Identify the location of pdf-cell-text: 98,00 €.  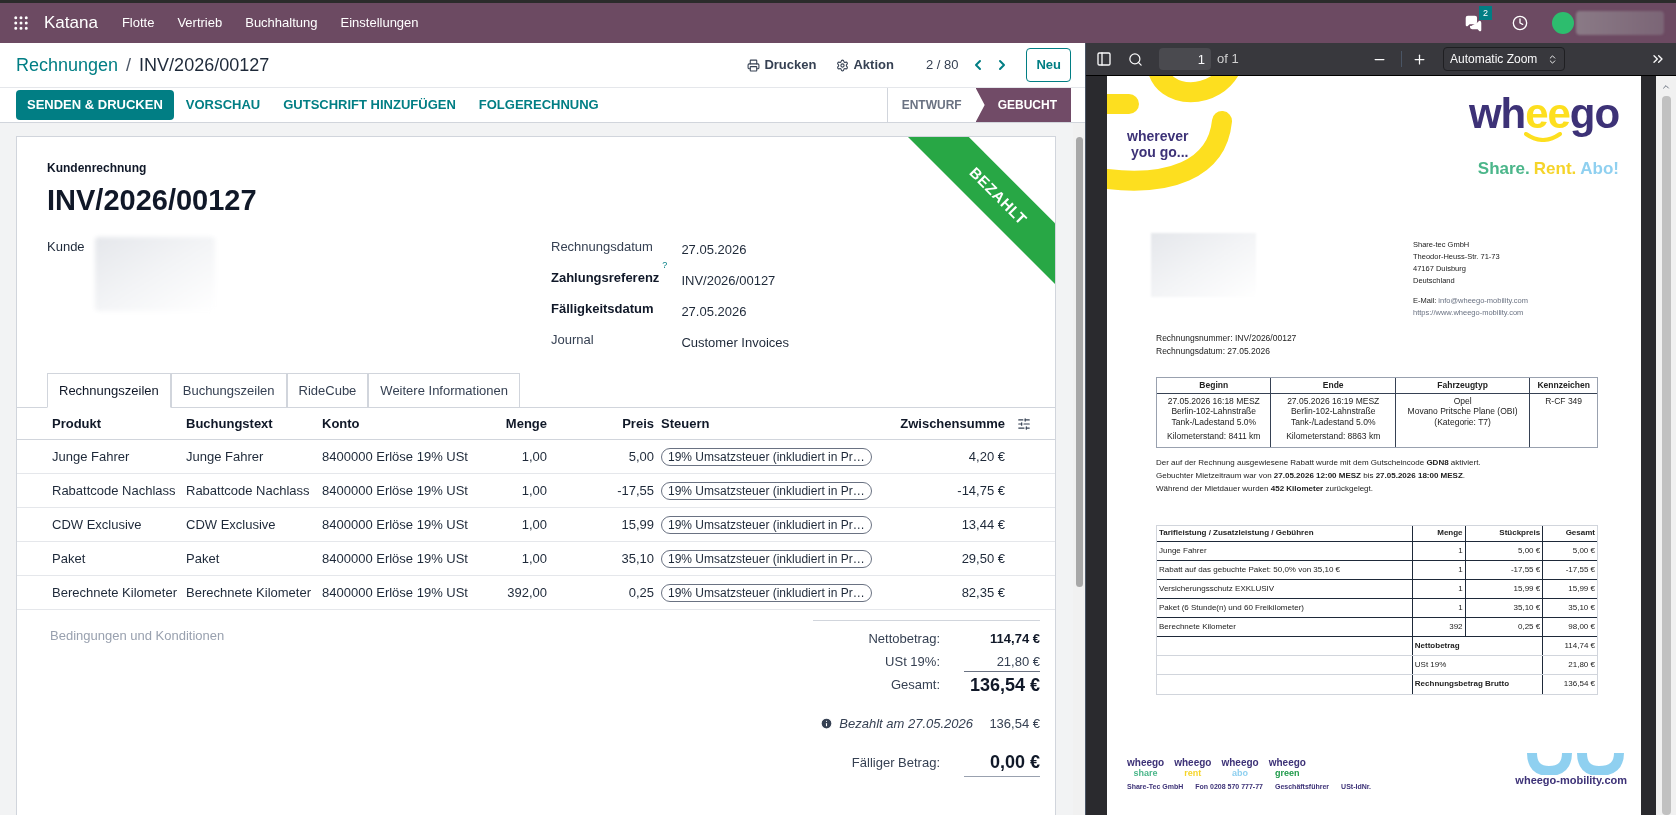
(1581, 626).